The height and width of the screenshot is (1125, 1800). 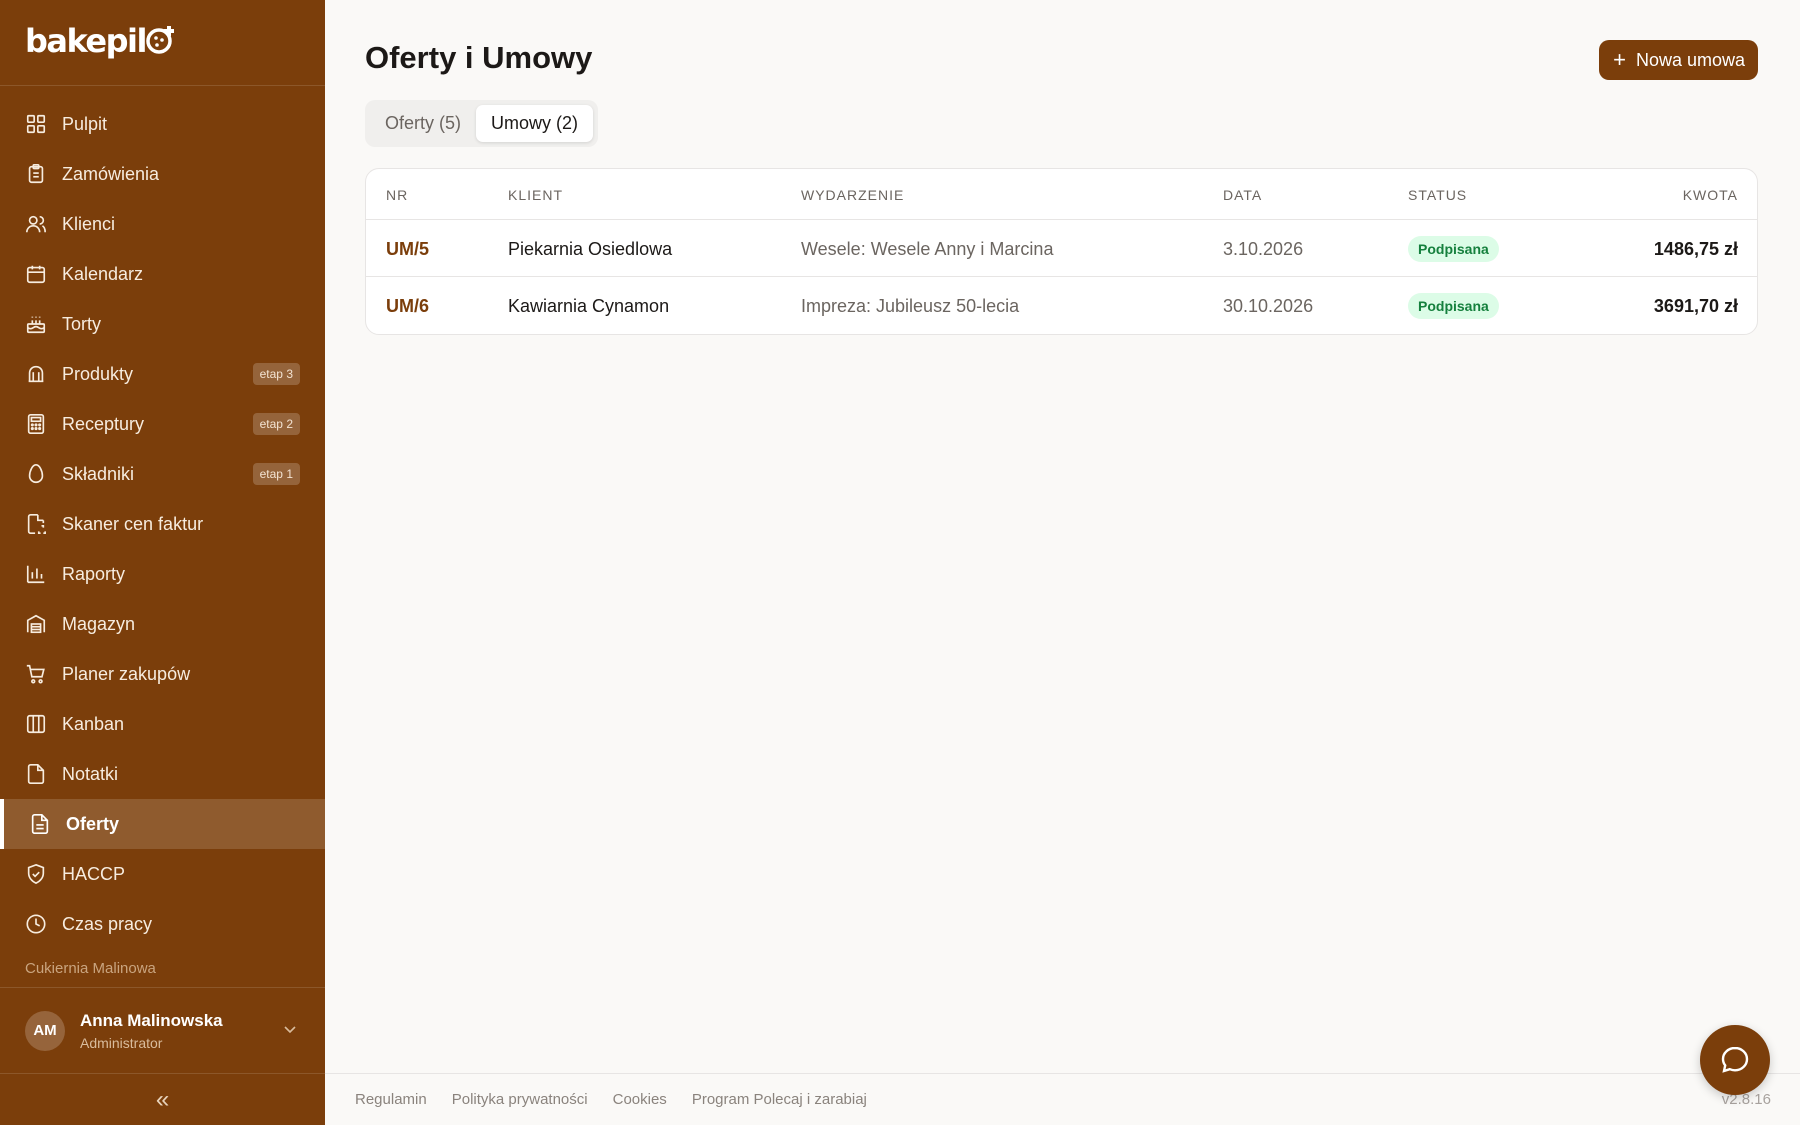 What do you see at coordinates (36, 374) in the screenshot?
I see `croissant-icon` at bounding box center [36, 374].